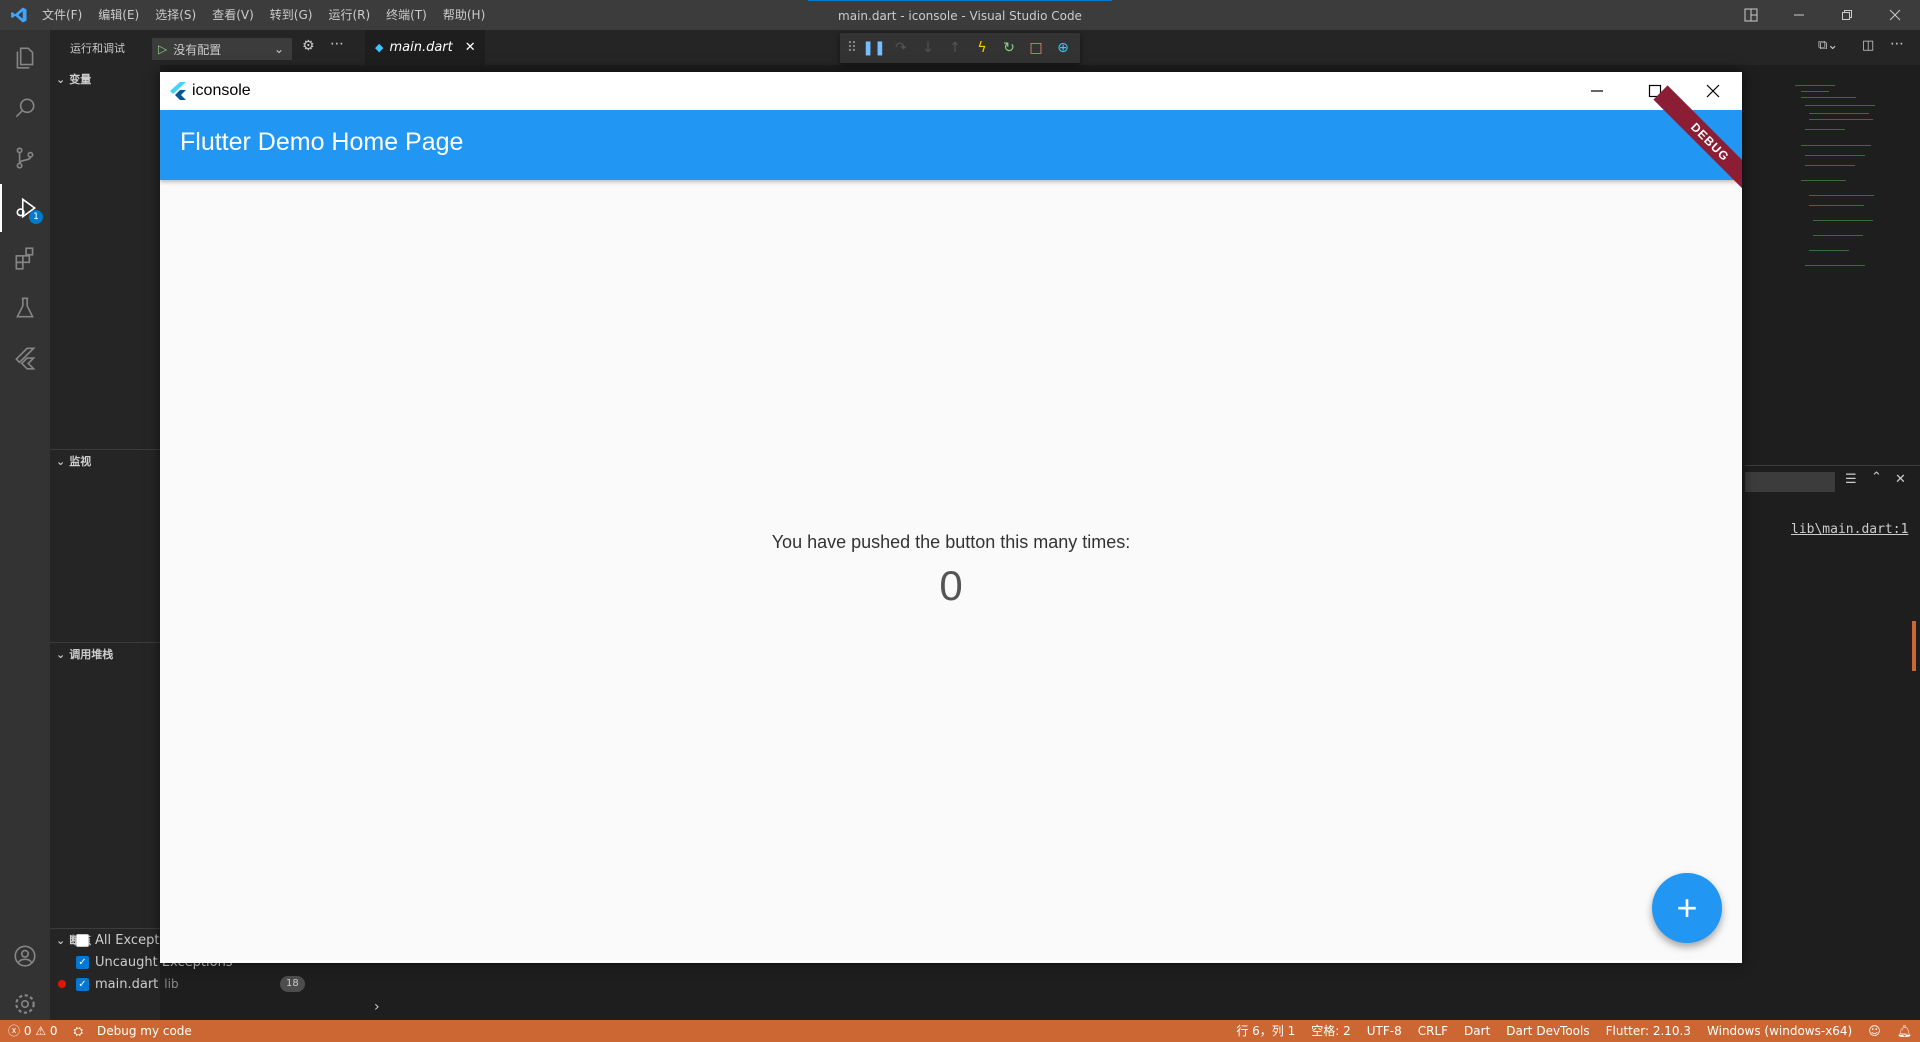  Describe the element at coordinates (852, 48) in the screenshot. I see `drag-handle-icon: ⠿` at that location.